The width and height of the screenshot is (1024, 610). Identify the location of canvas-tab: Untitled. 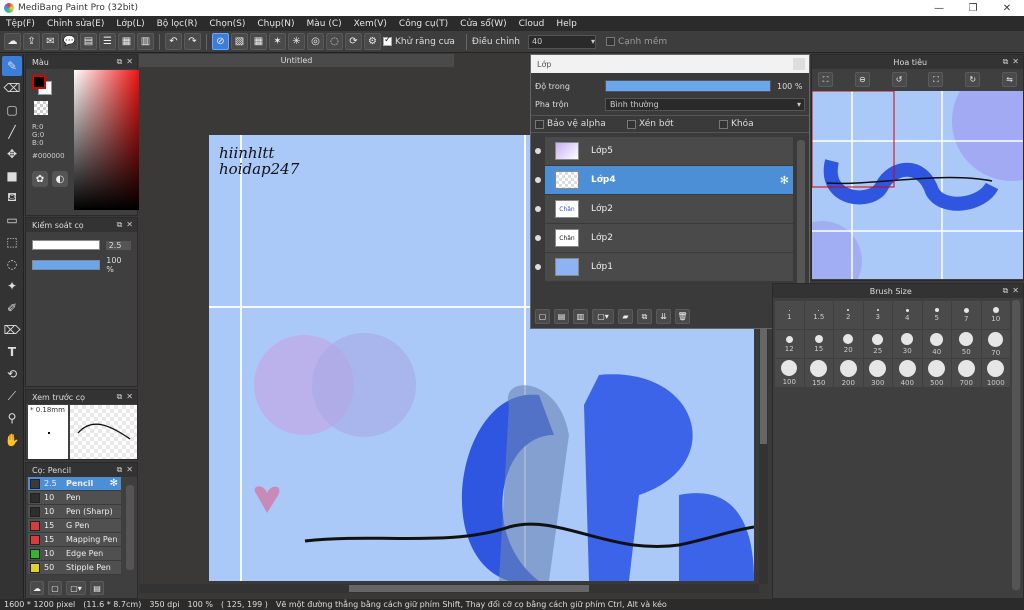
(296, 60).